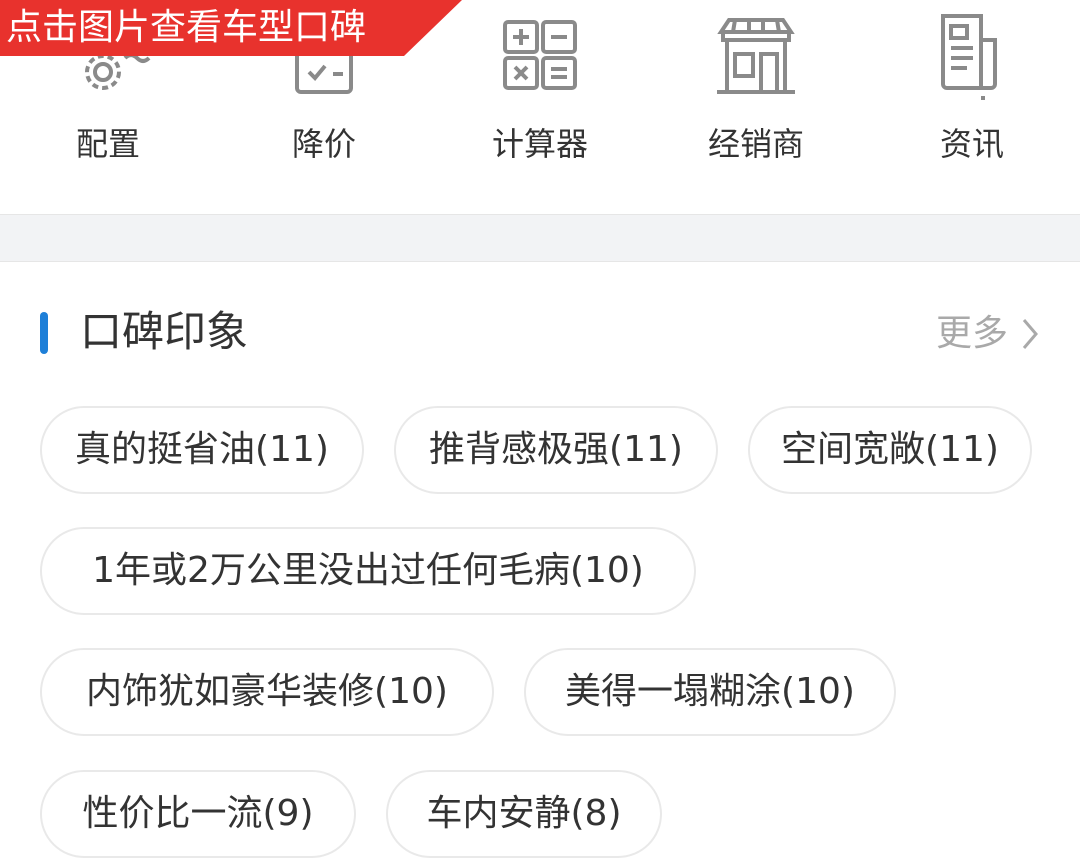  Describe the element at coordinates (971, 144) in the screenshot. I see `nav-label-news: 资讯` at that location.